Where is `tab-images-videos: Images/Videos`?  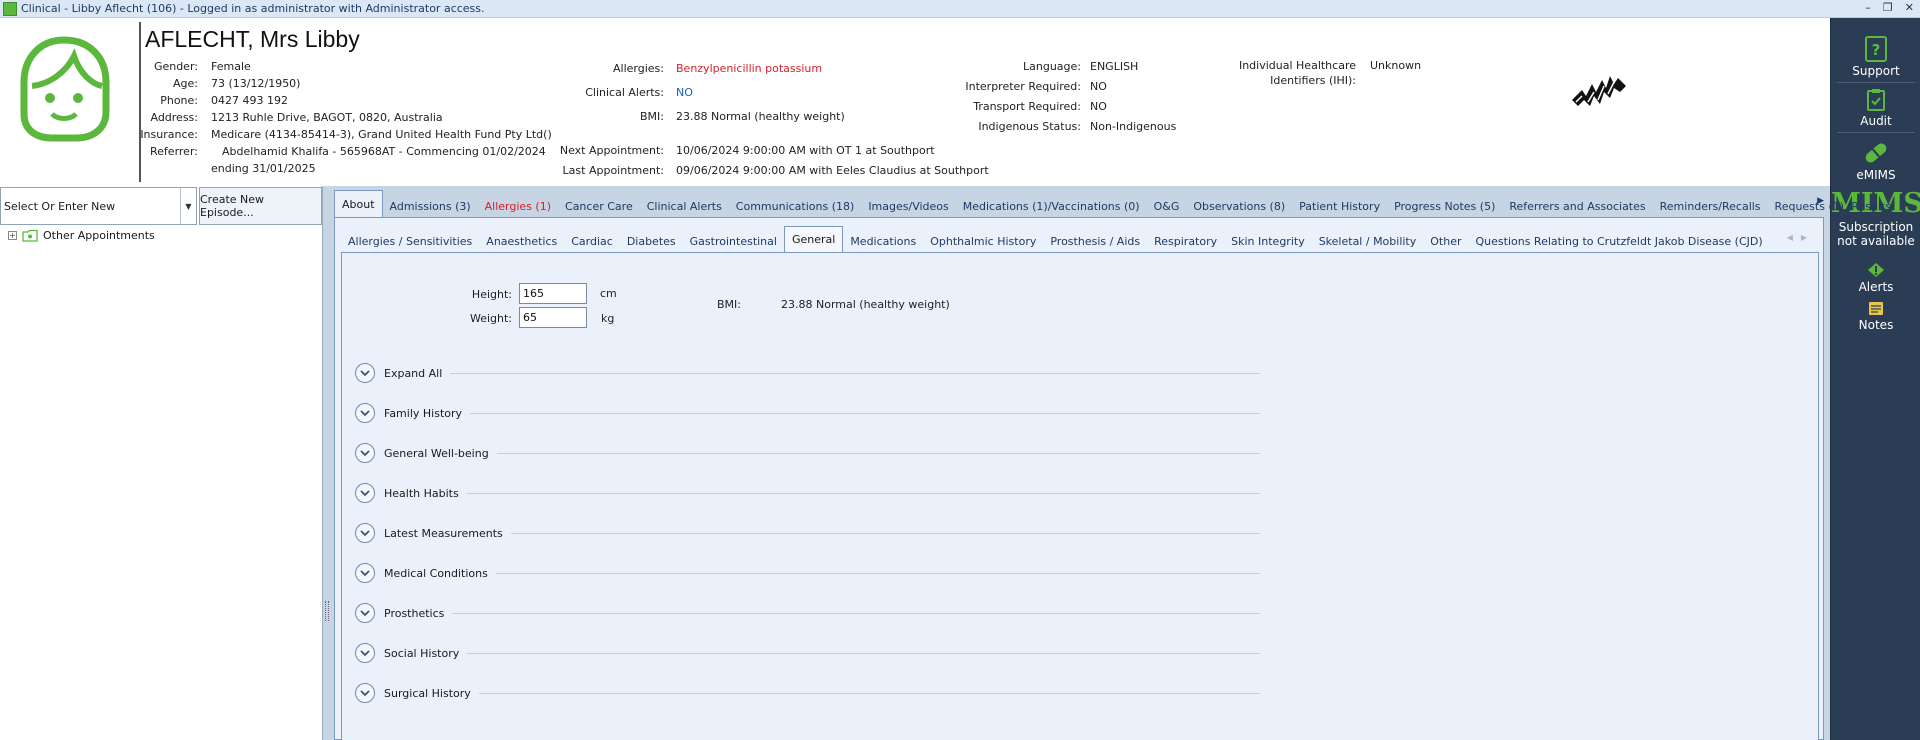
tab-images-videos: Images/Videos is located at coordinates (908, 206).